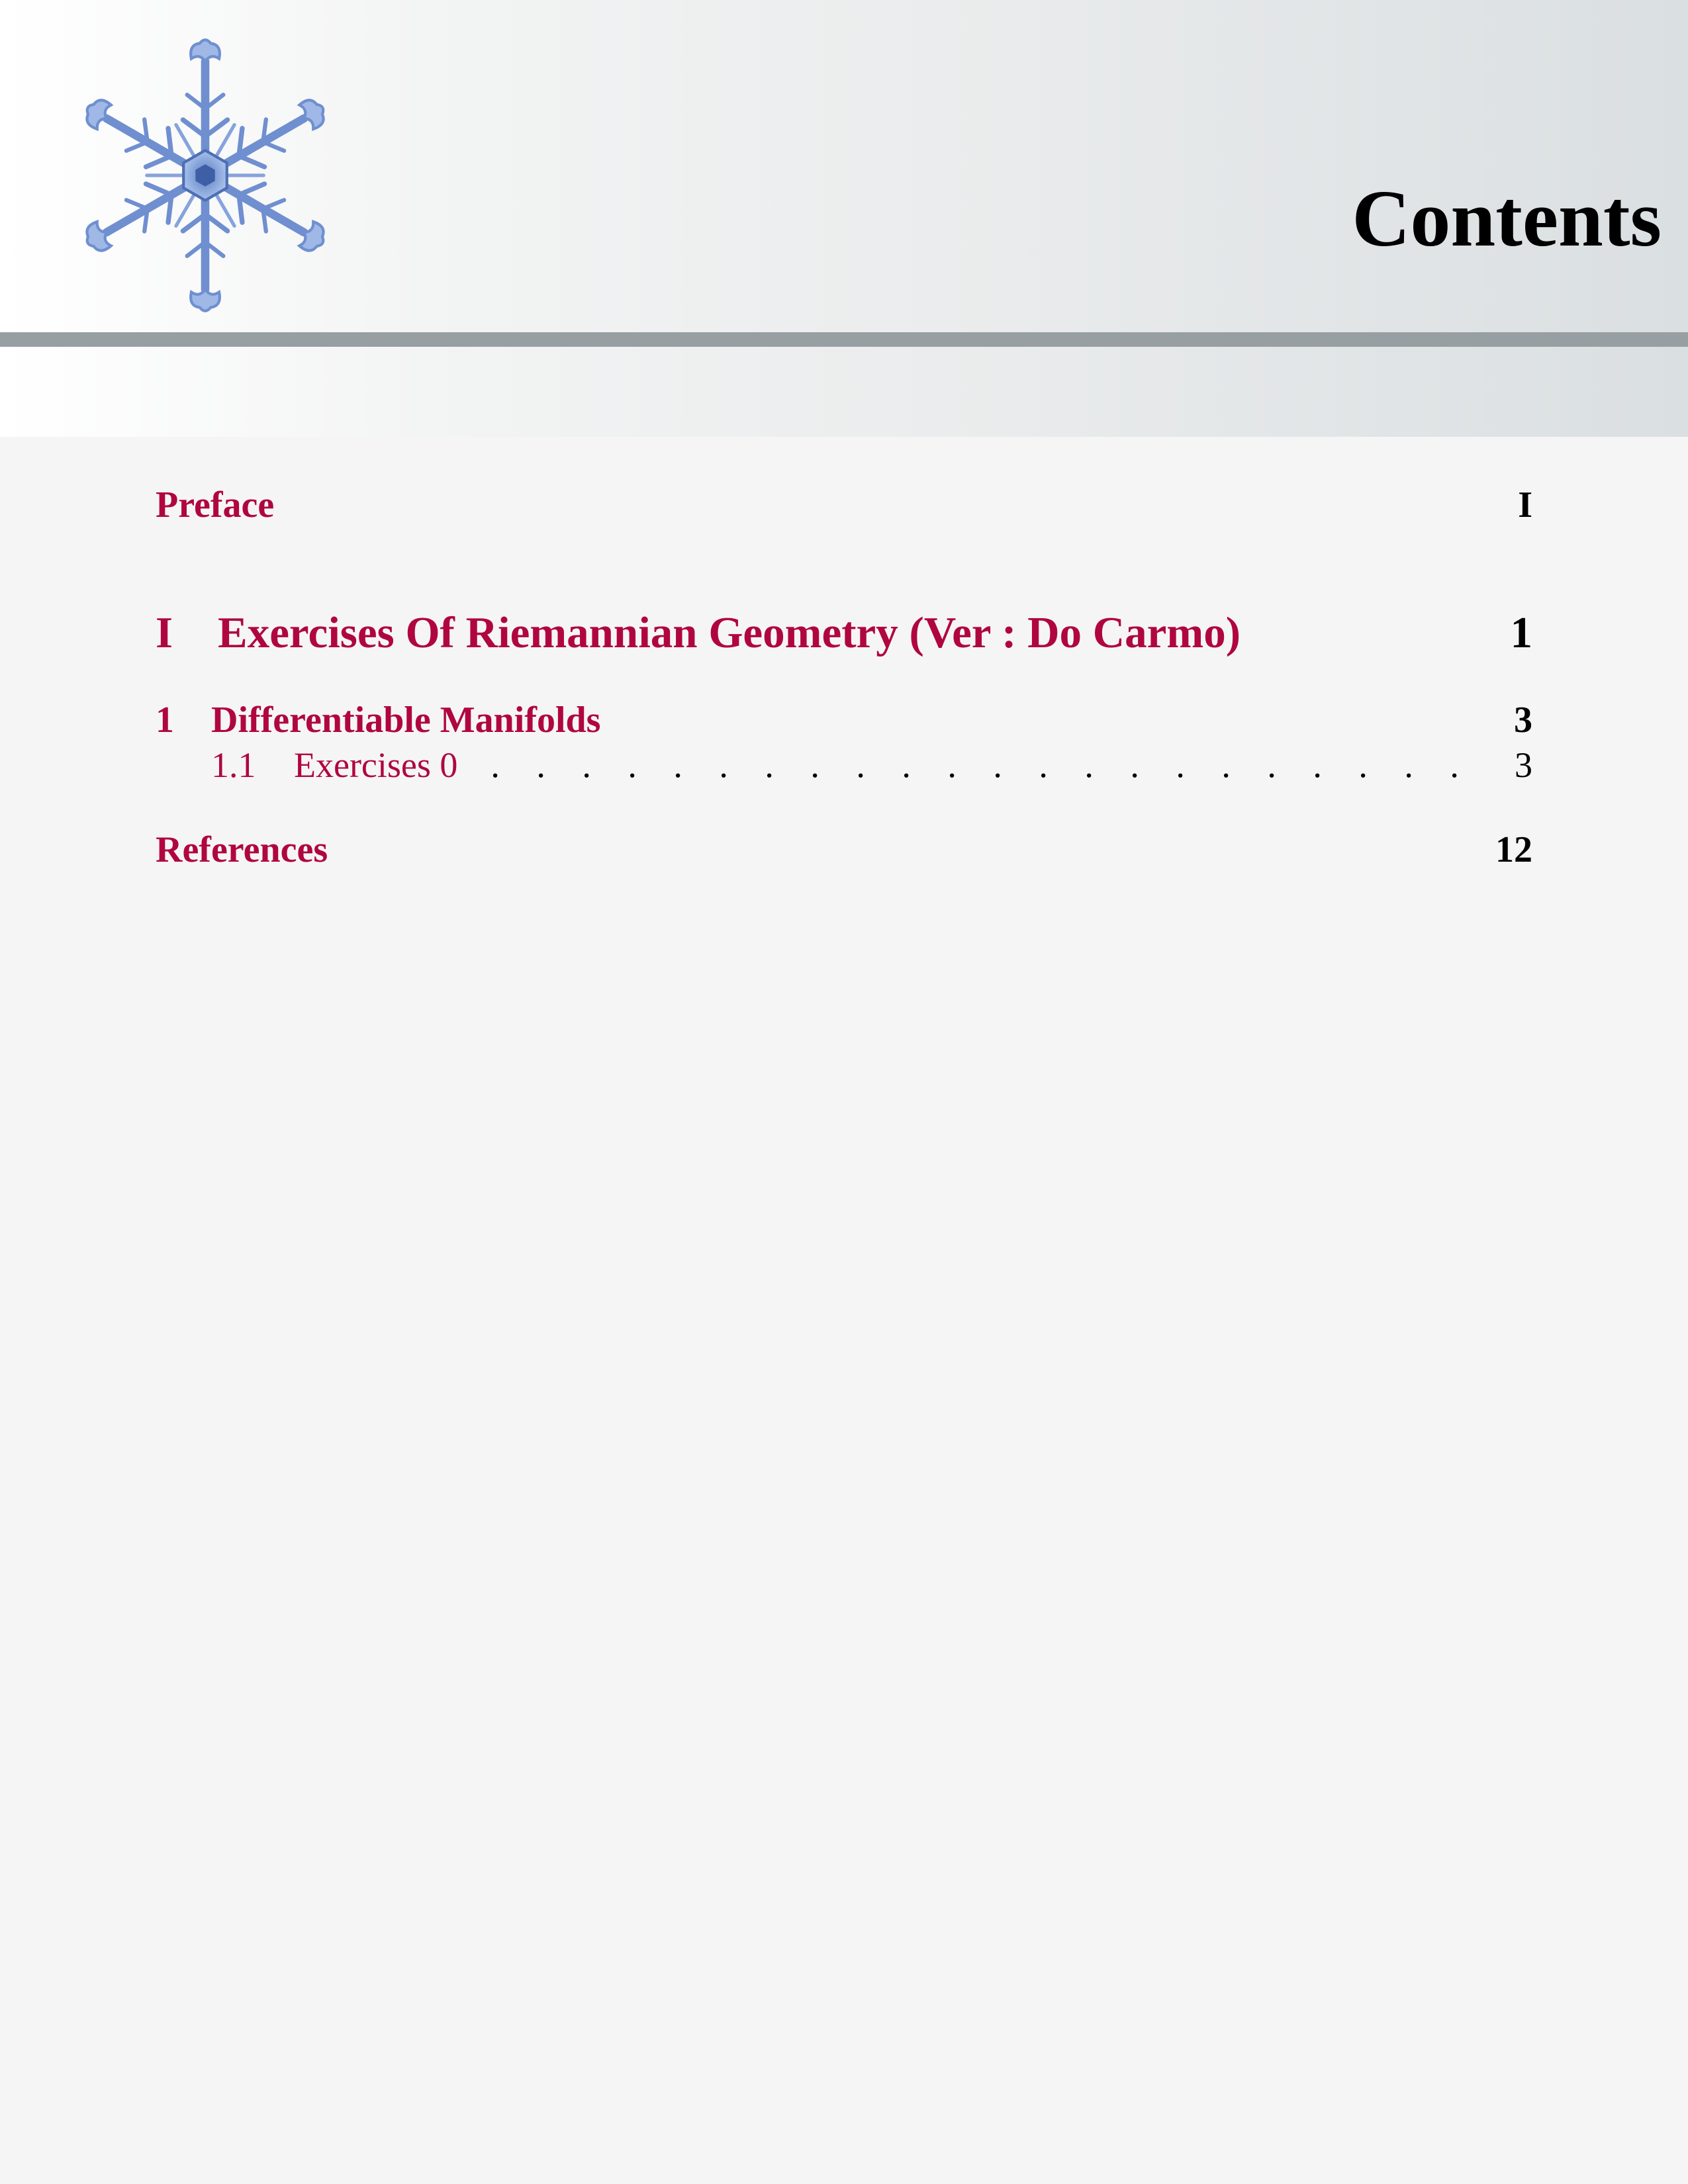 Image resolution: width=1688 pixels, height=2184 pixels. I want to click on page-title: Contents, so click(1507, 219).